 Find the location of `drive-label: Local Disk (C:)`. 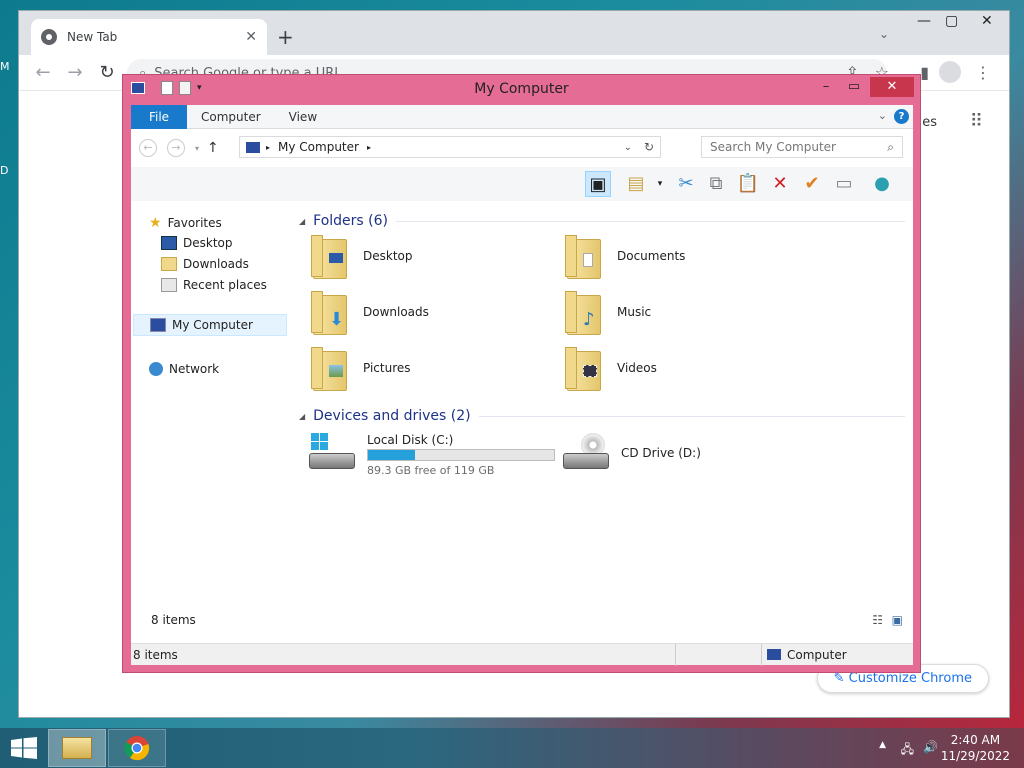

drive-label: Local Disk (C:) is located at coordinates (410, 440).